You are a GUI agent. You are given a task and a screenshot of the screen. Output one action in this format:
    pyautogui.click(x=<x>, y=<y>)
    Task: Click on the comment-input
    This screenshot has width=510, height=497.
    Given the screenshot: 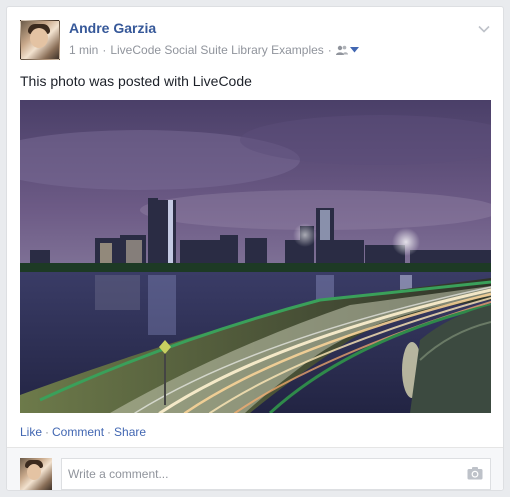 What is the action you would take?
    pyautogui.click(x=276, y=474)
    